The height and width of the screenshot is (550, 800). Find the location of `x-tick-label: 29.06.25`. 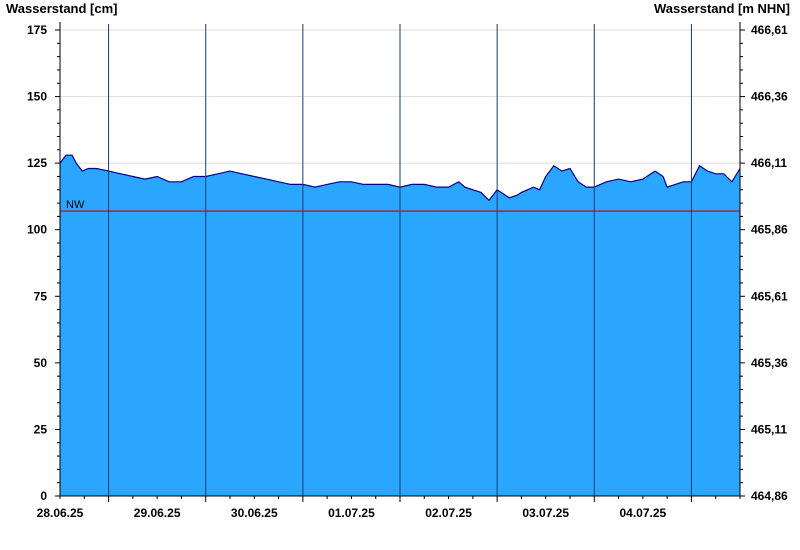

x-tick-label: 29.06.25 is located at coordinates (157, 513).